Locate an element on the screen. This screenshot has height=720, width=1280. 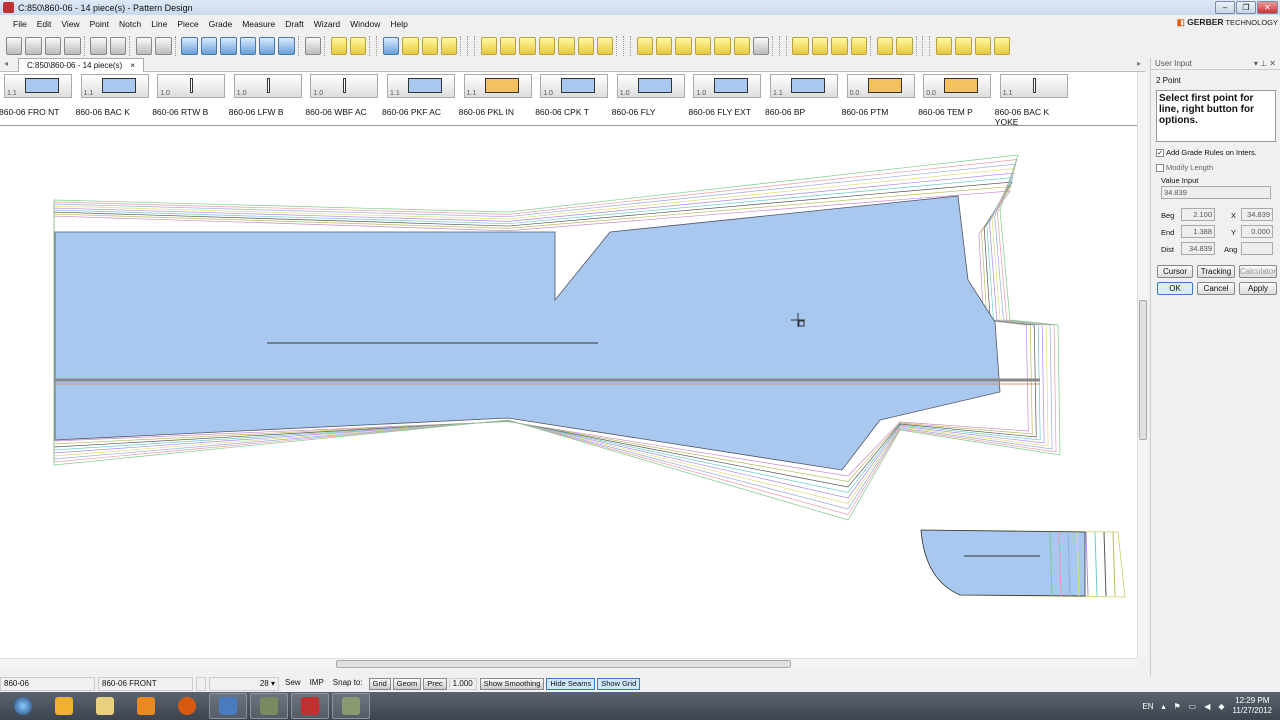
add-grade-rules-checkbox: ✓ Add Grade Rules on Inters. is located at coordinates (1206, 153).